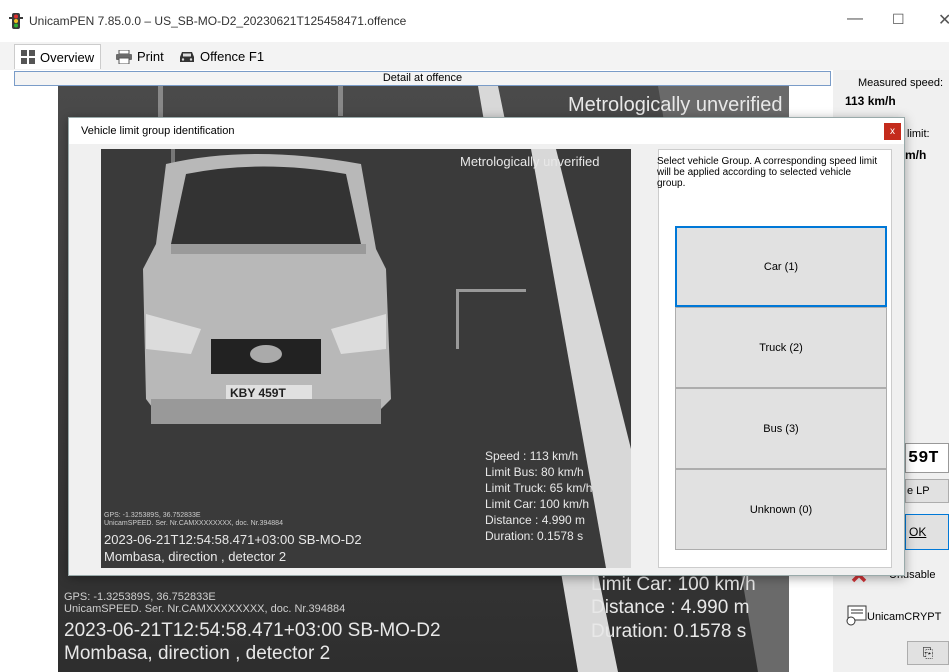 The image size is (949, 672). Describe the element at coordinates (856, 615) in the screenshot. I see `certificate-icon` at that location.